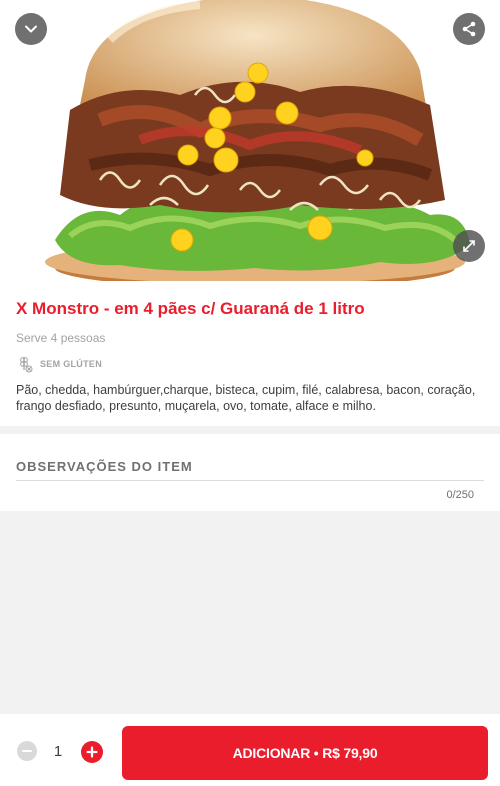 The width and height of the screenshot is (500, 786). Describe the element at coordinates (61, 338) in the screenshot. I see `serves-label: Serve 4 pessoas` at that location.